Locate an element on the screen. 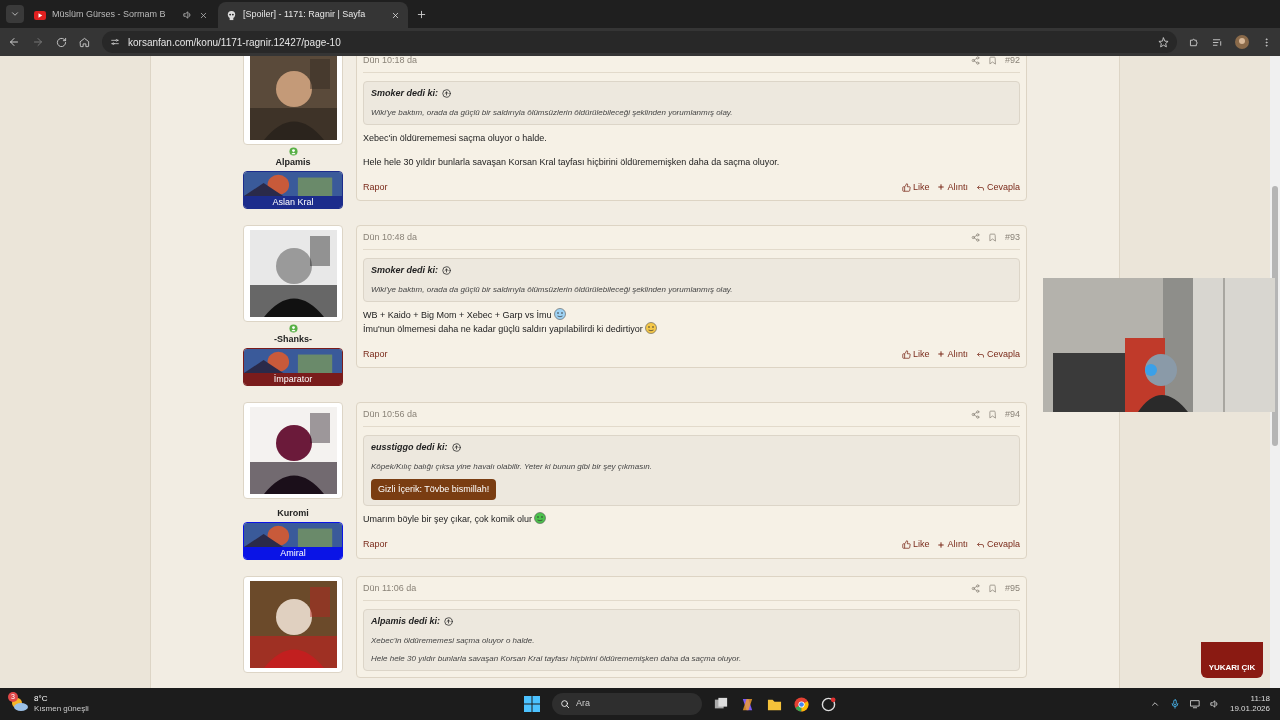 The height and width of the screenshot is (720, 1280). quote-author: Alpamis dedi ki: is located at coordinates (406, 622).